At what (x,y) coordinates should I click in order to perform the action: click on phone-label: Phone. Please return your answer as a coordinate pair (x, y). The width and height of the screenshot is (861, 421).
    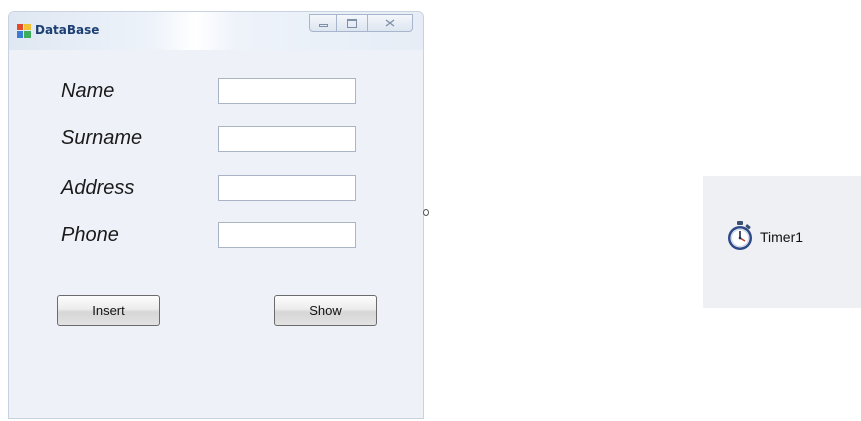
    Looking at the image, I should click on (90, 235).